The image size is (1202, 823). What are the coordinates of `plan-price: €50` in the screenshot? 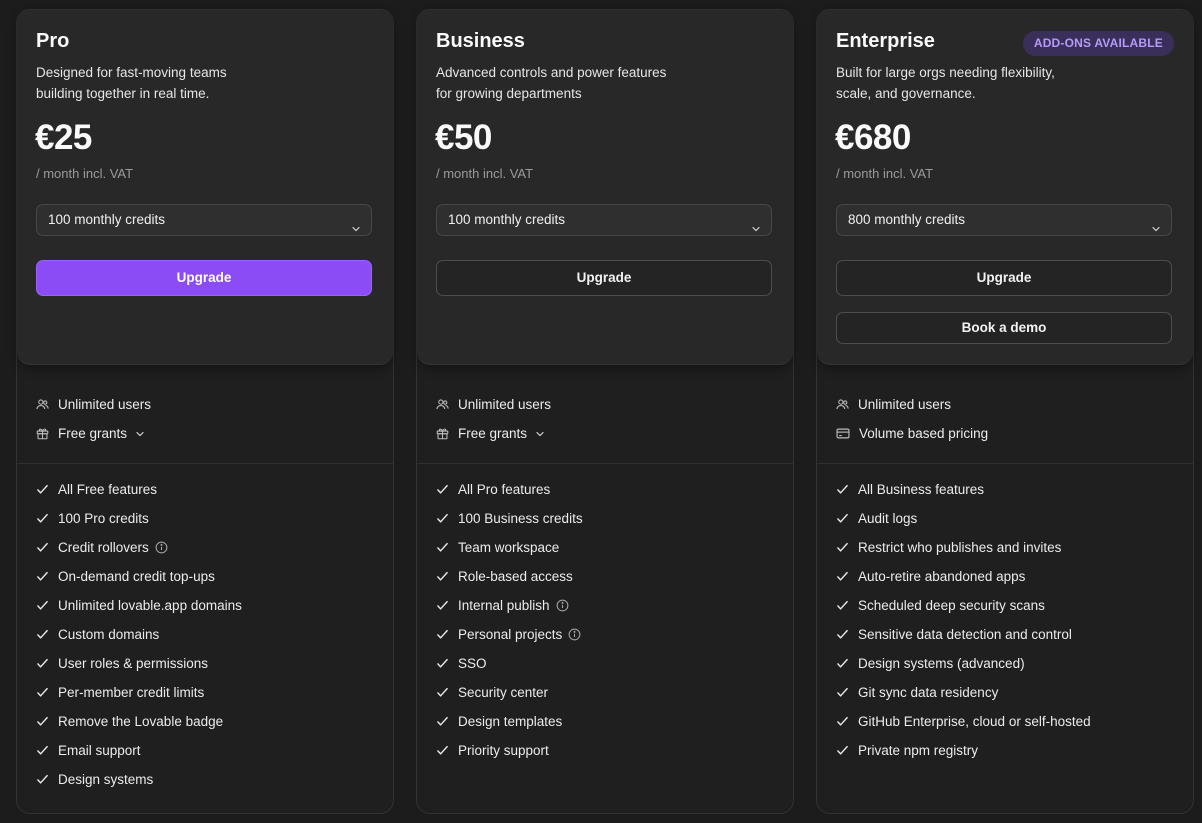 It's located at (463, 137).